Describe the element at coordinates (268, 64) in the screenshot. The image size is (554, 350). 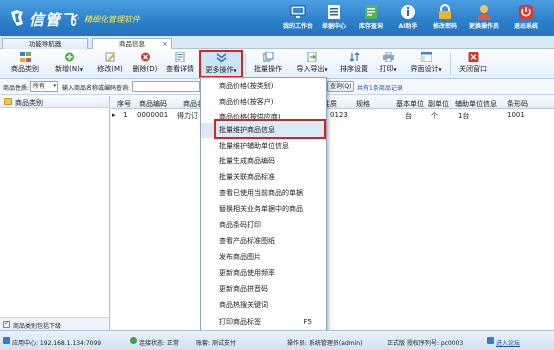
I see `batch-operation-button: 批量操作` at that location.